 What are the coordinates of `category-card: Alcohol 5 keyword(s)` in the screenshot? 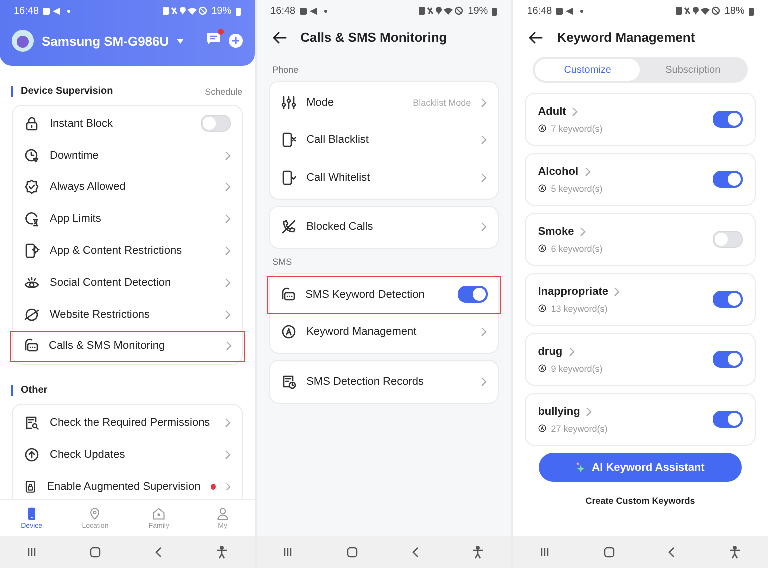 It's located at (640, 179).